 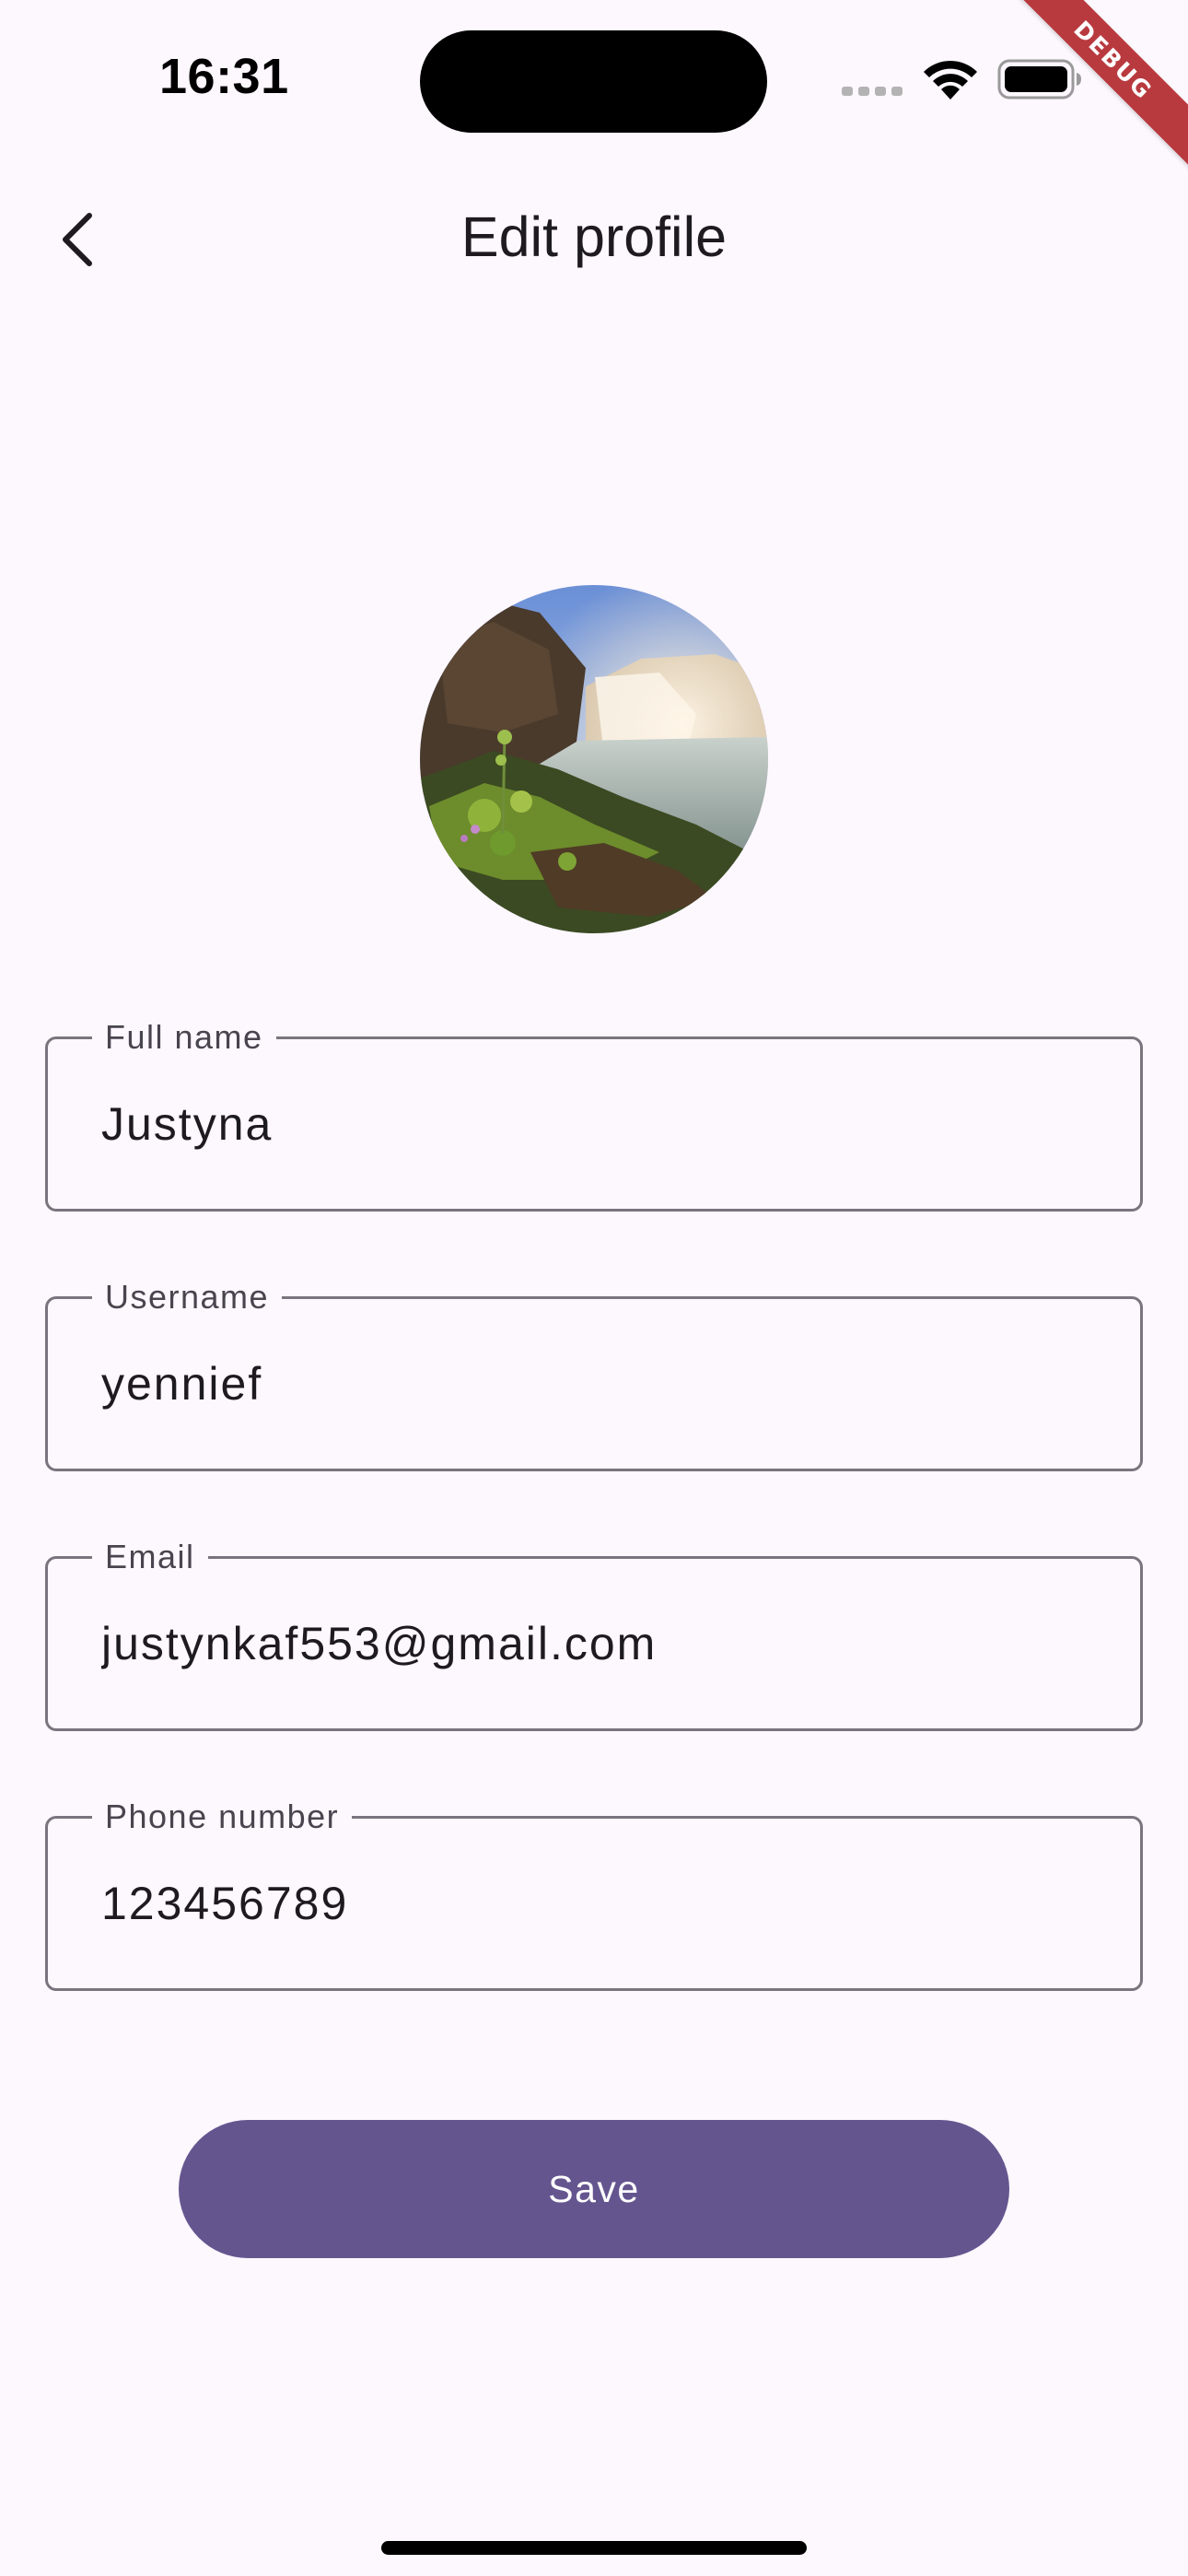 What do you see at coordinates (951, 80) in the screenshot?
I see `wifi-icon` at bounding box center [951, 80].